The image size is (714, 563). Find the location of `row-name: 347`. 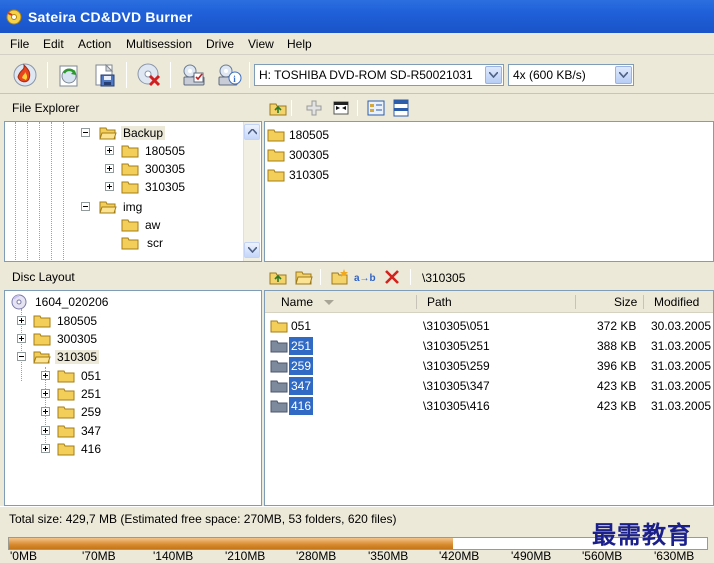

row-name: 347 is located at coordinates (301, 386).